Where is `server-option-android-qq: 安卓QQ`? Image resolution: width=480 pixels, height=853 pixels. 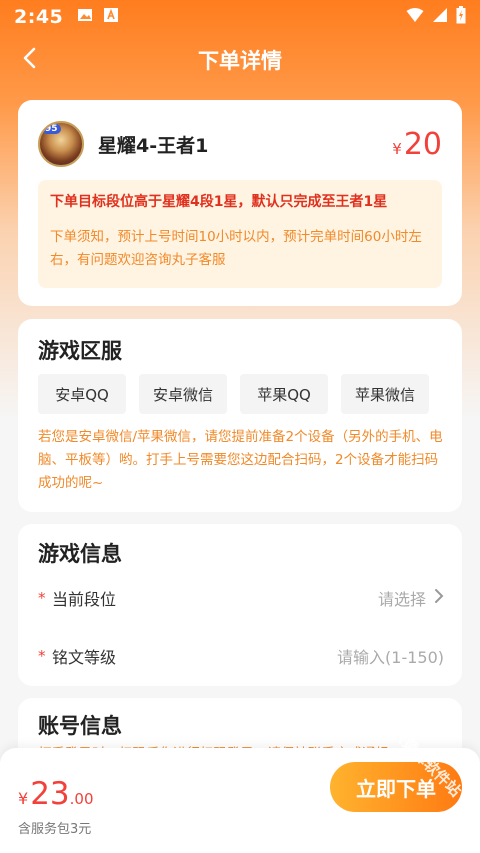 server-option-android-qq: 安卓QQ is located at coordinates (82, 394).